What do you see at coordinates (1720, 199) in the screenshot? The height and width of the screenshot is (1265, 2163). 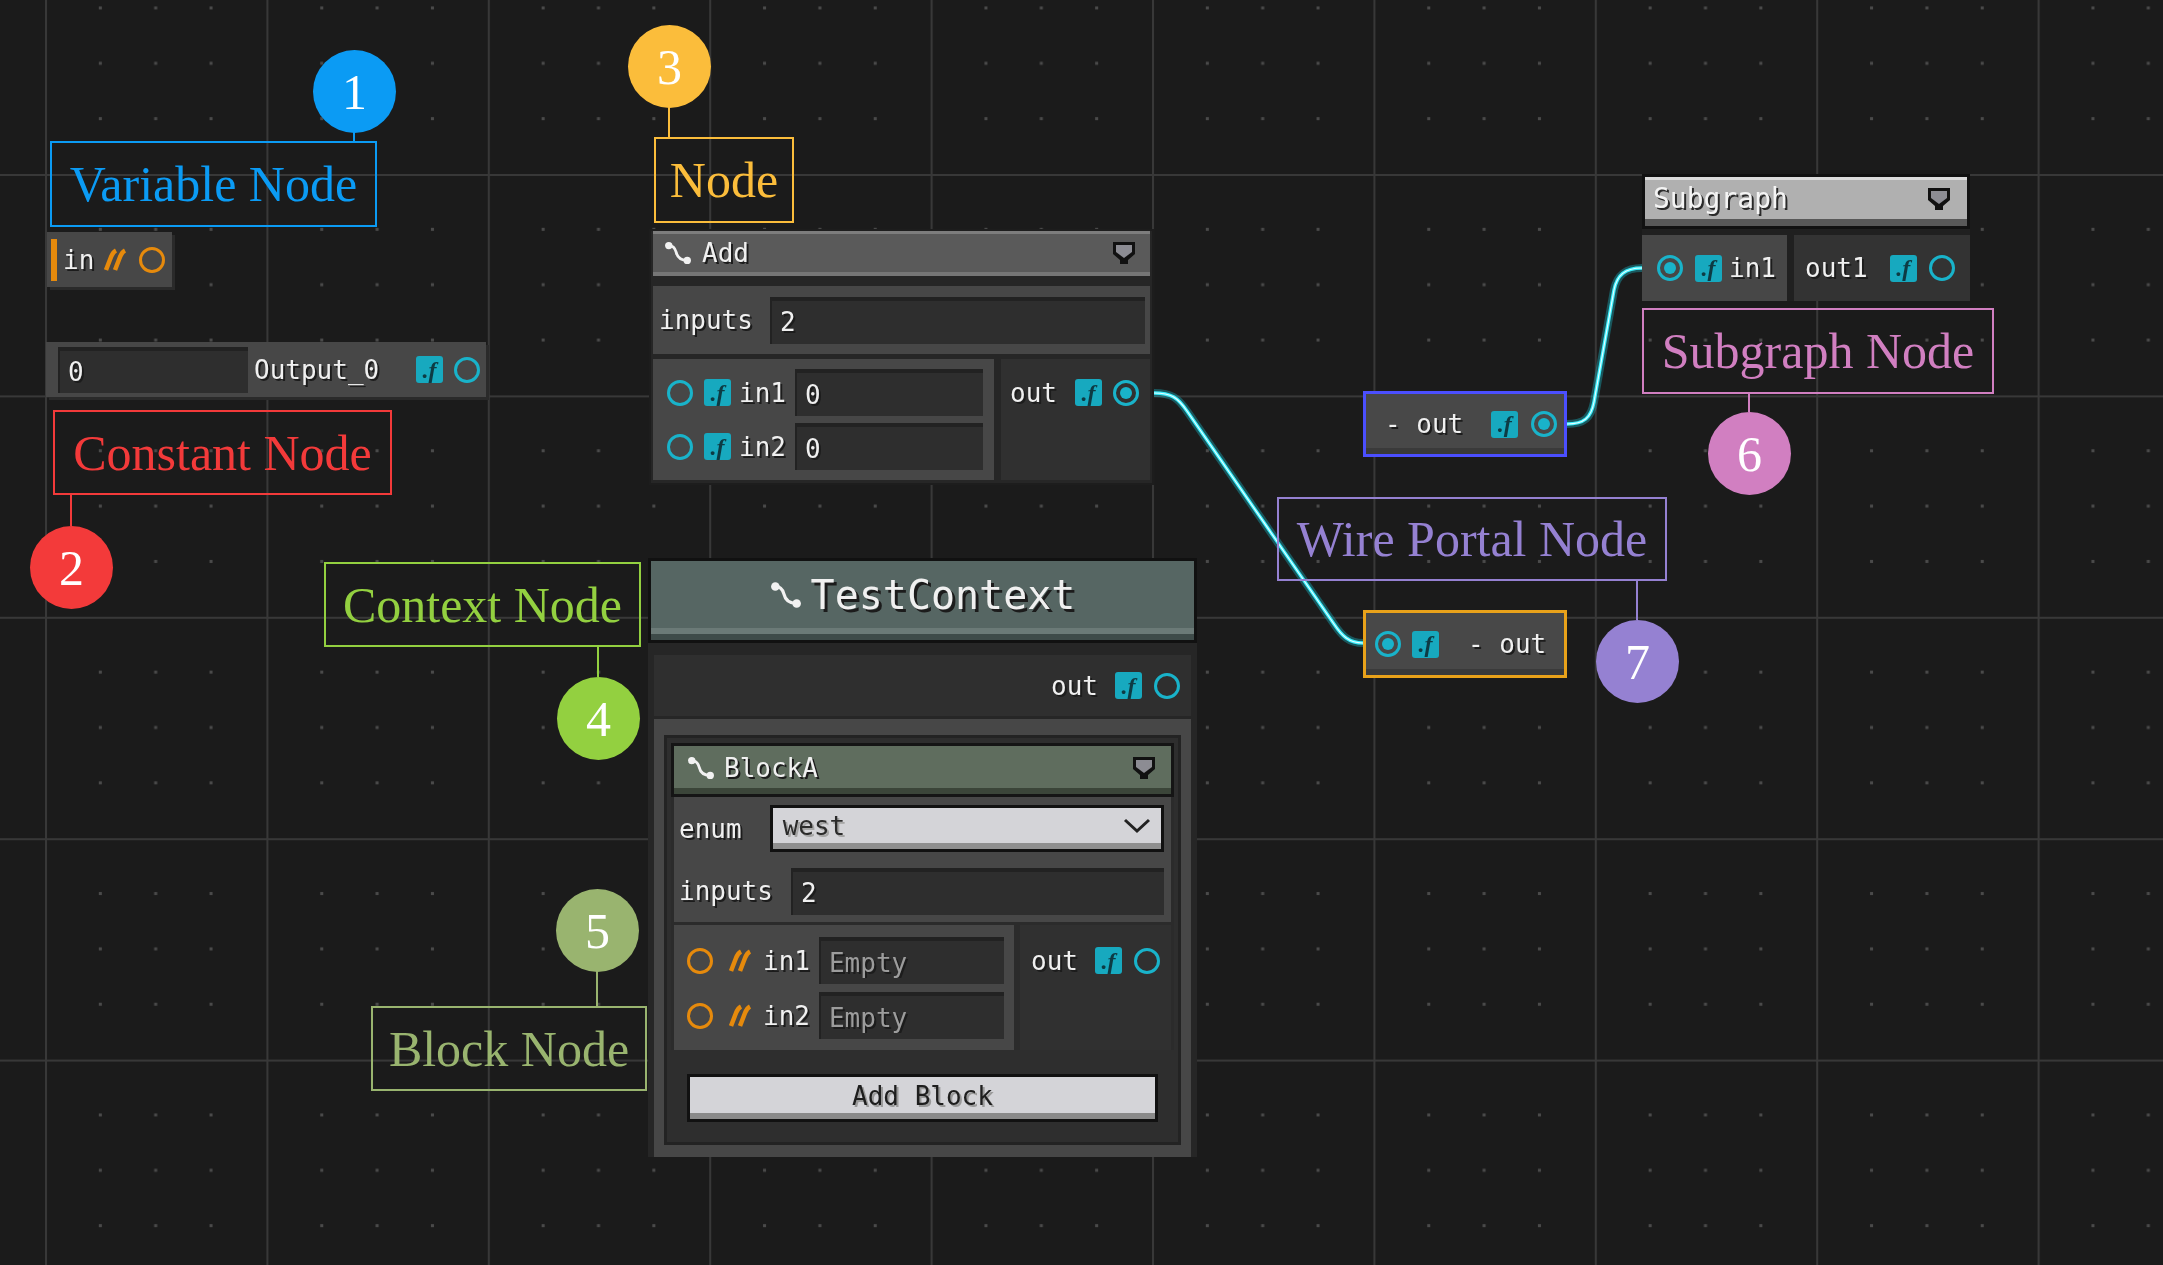 I see `node-title: Subgraph` at bounding box center [1720, 199].